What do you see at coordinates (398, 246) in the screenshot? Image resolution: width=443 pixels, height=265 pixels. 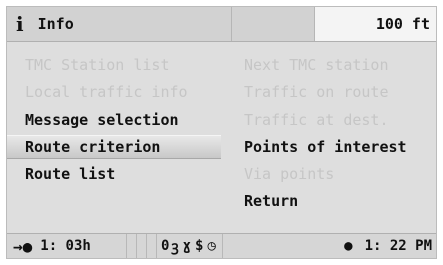 I see `clock-display: 1: 22 PM` at bounding box center [398, 246].